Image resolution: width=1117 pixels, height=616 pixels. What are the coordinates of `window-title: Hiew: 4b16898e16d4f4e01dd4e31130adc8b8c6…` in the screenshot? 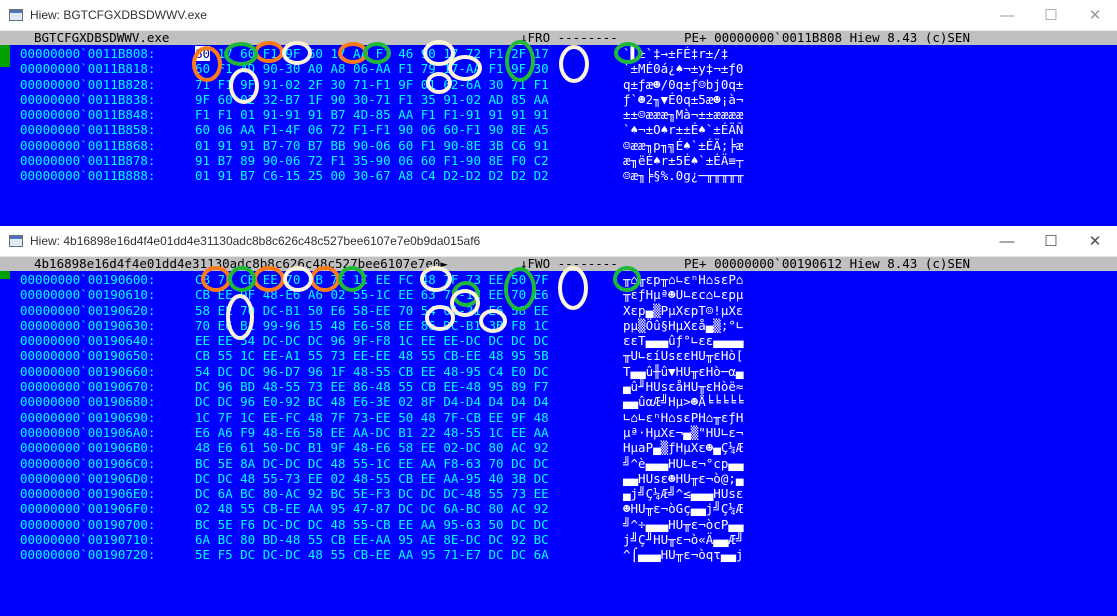 It's located at (255, 241).